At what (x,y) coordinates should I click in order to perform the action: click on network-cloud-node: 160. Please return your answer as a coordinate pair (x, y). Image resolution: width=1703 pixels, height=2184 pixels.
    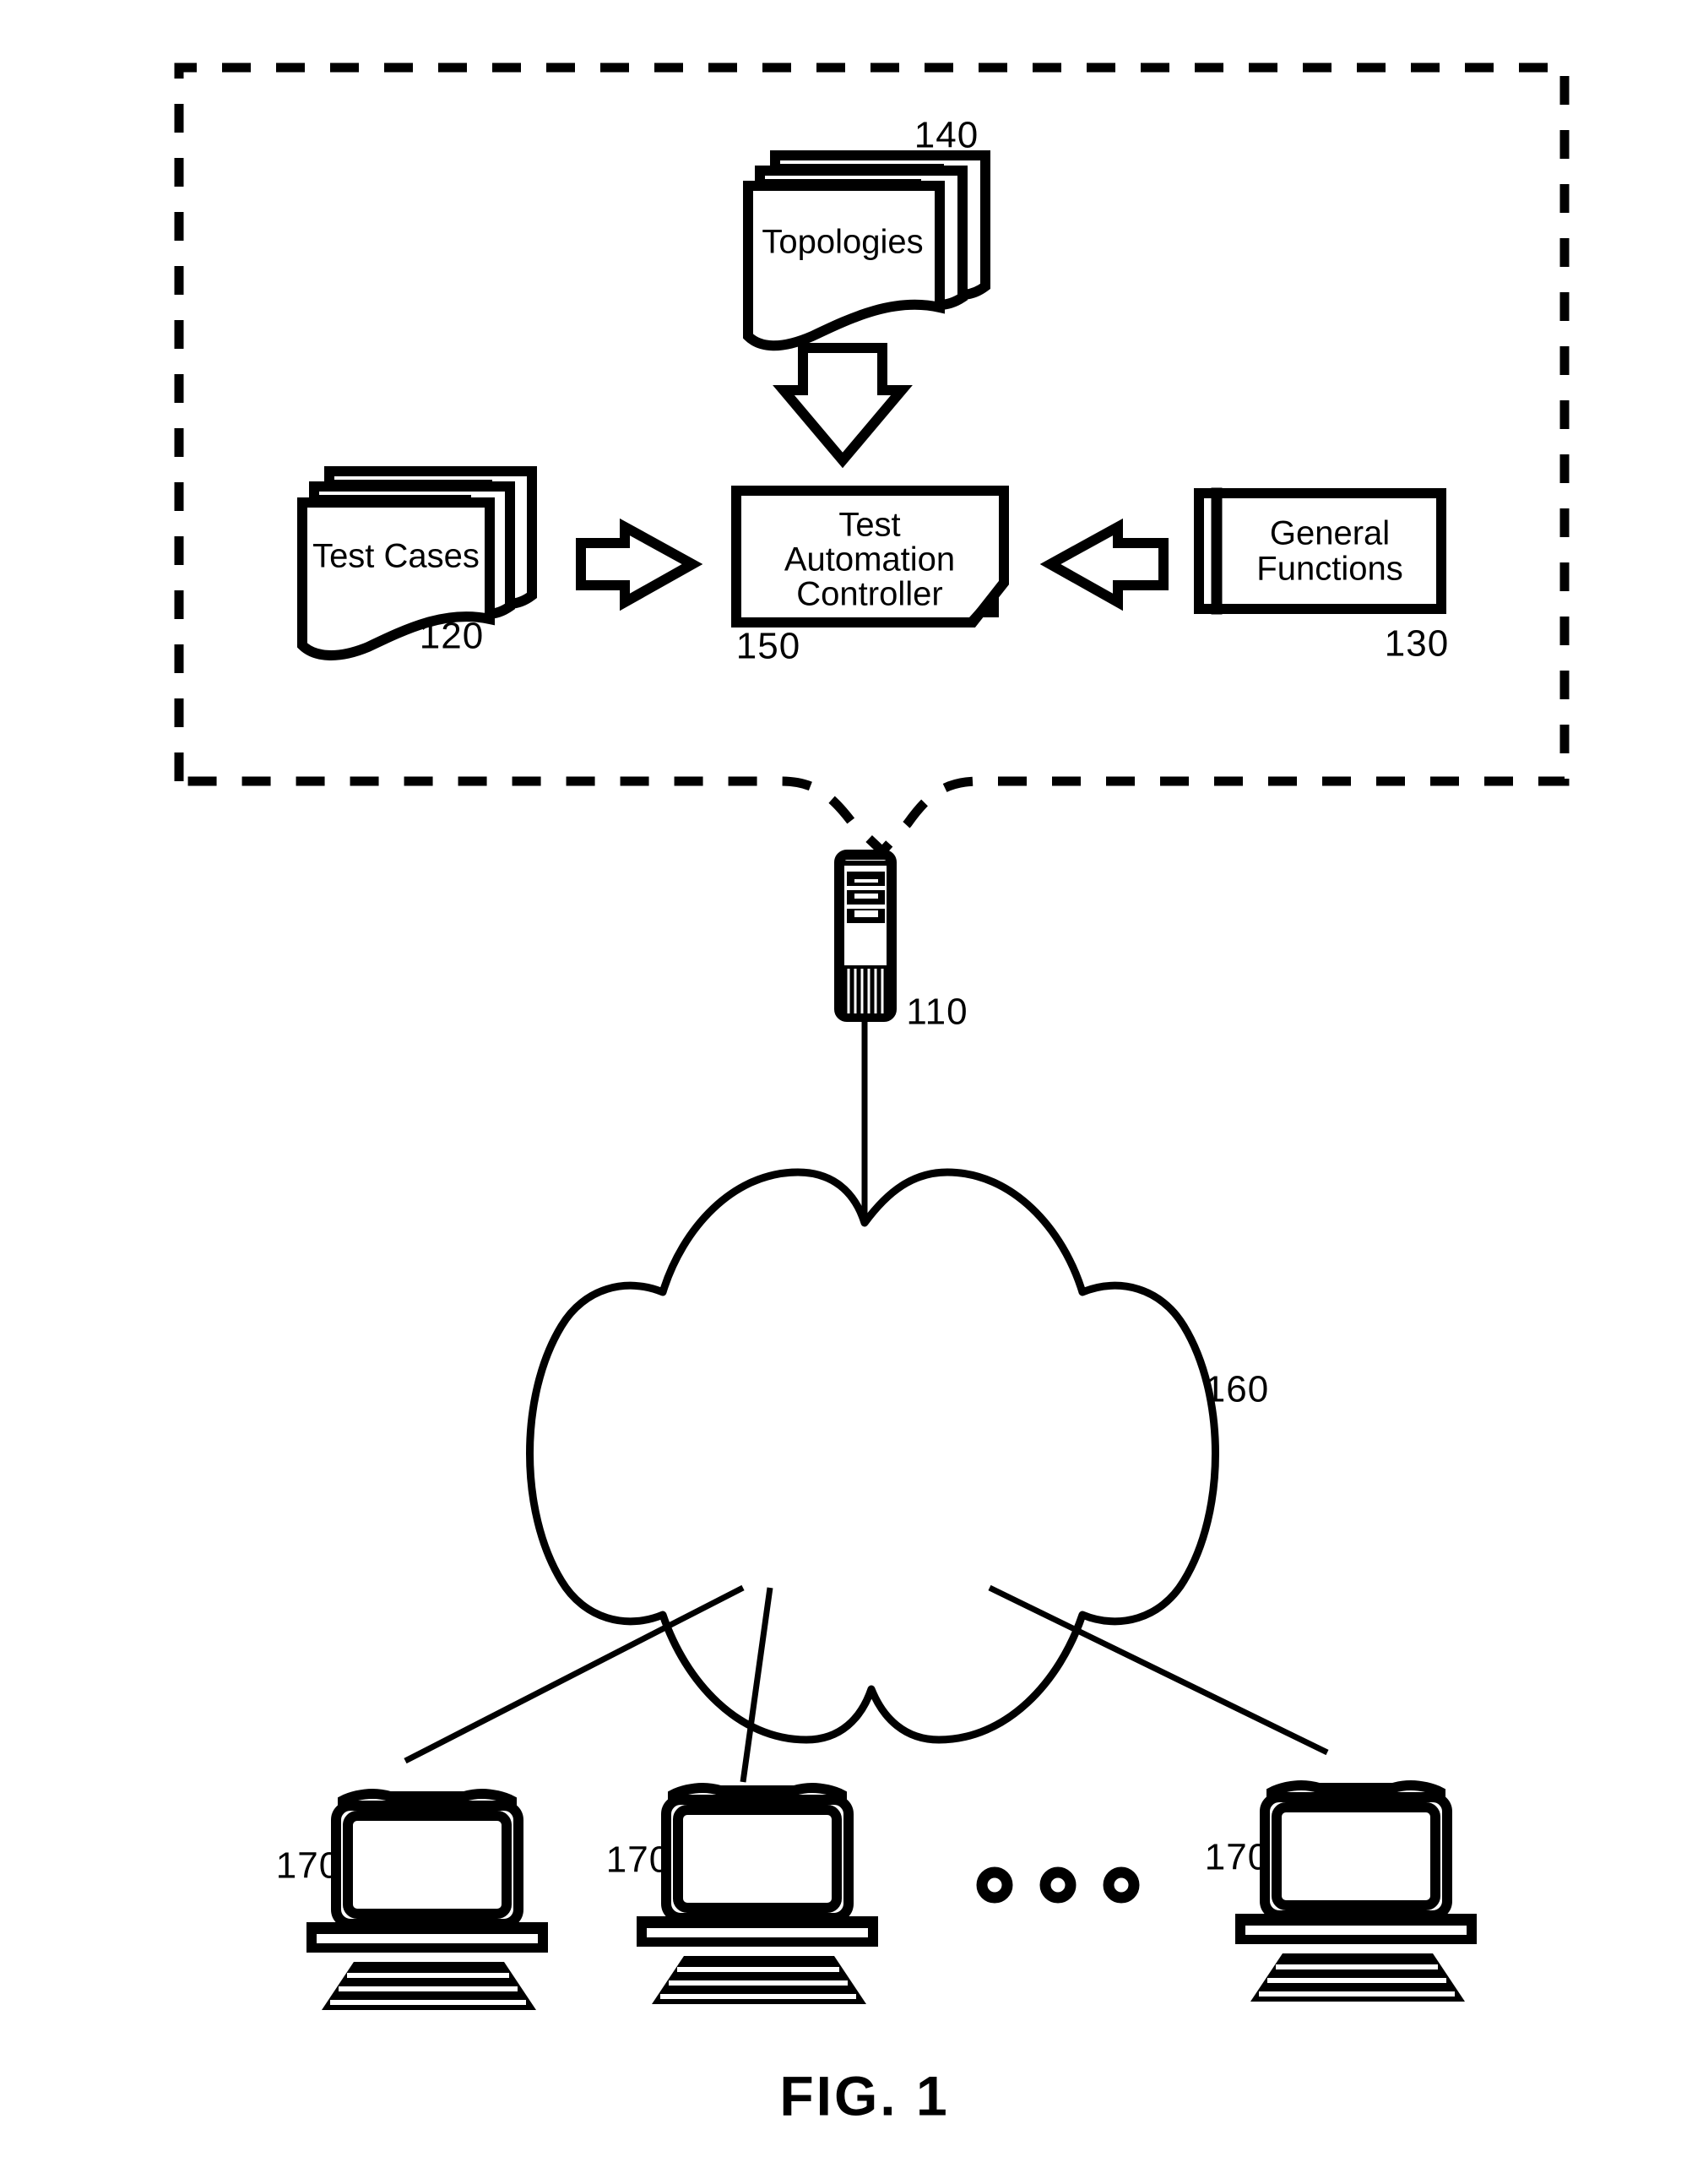
    Looking at the image, I should click on (898, 1456).